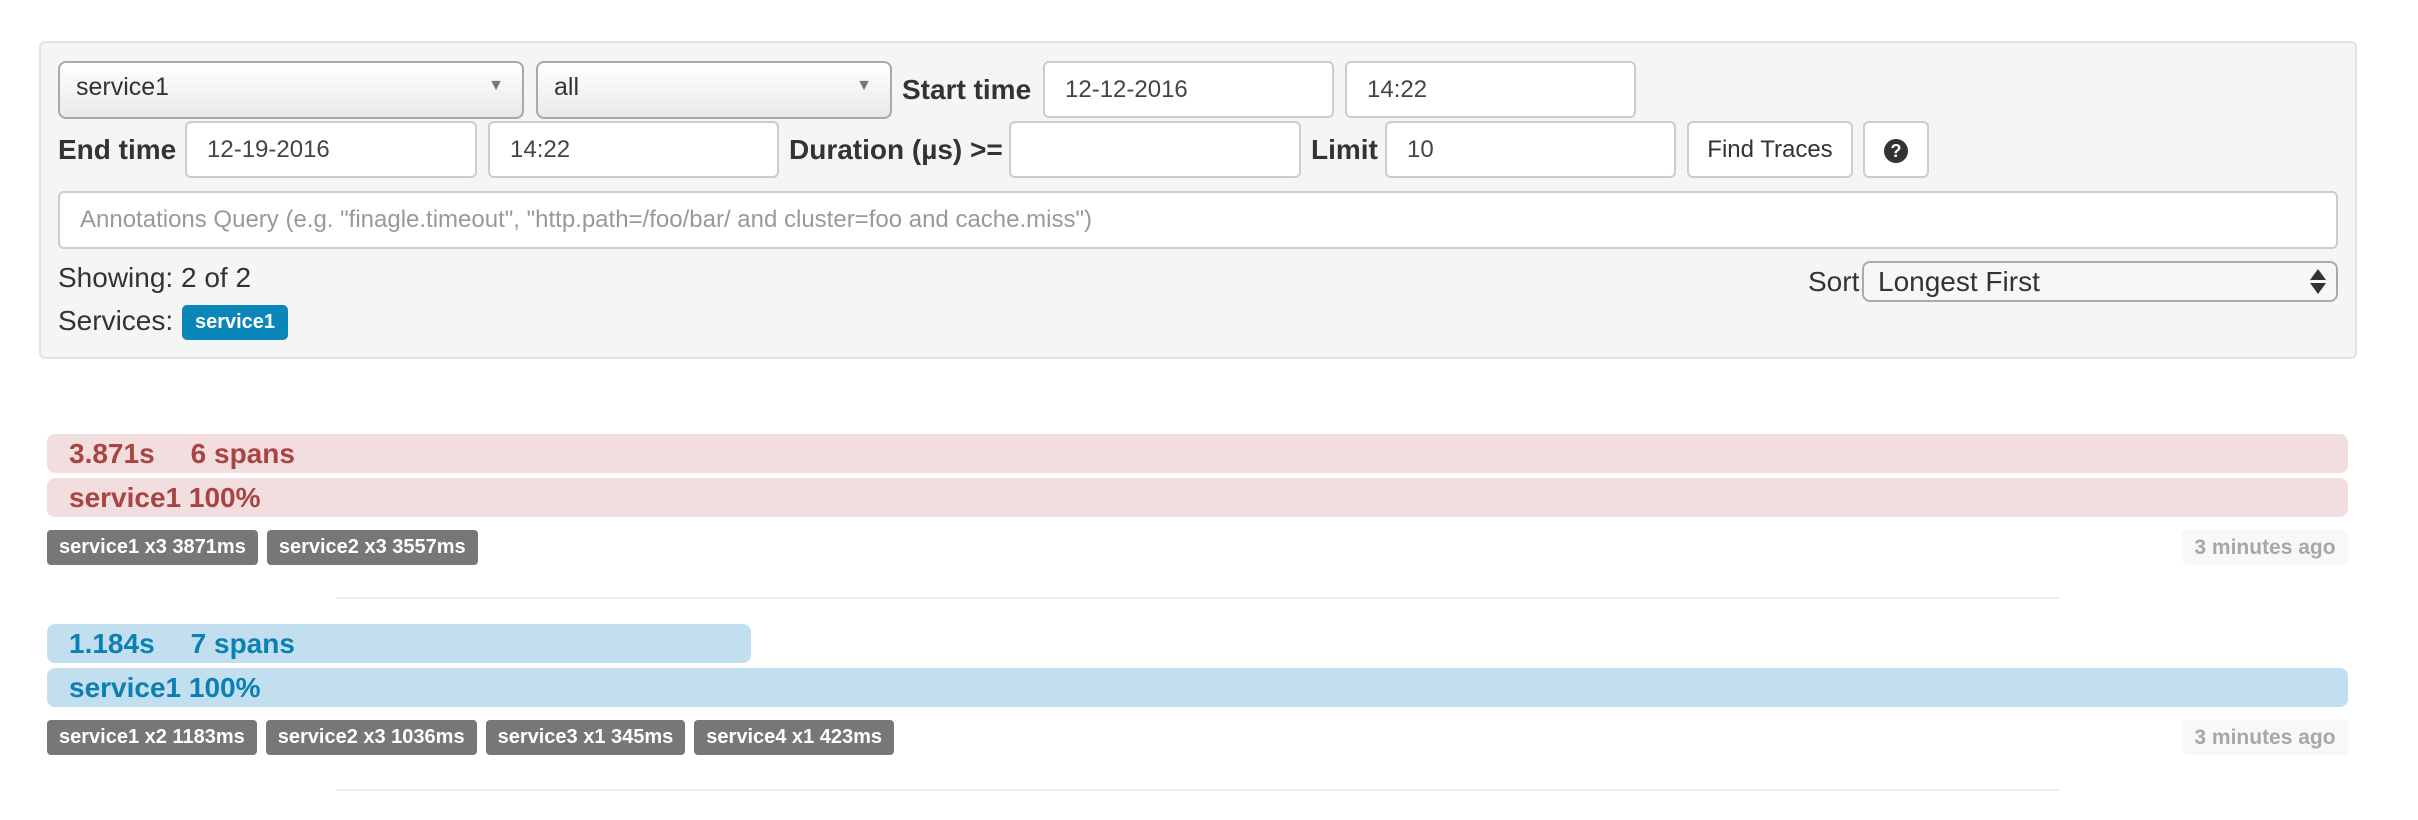  I want to click on question-circle-icon: ?, so click(1896, 150).